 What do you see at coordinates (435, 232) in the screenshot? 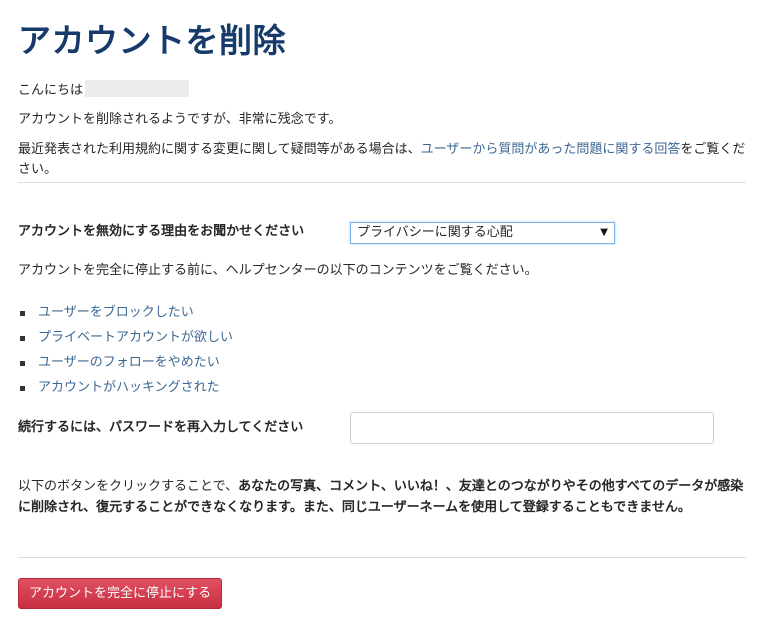
I see `reason-select-value: プライバシーに関する心配` at bounding box center [435, 232].